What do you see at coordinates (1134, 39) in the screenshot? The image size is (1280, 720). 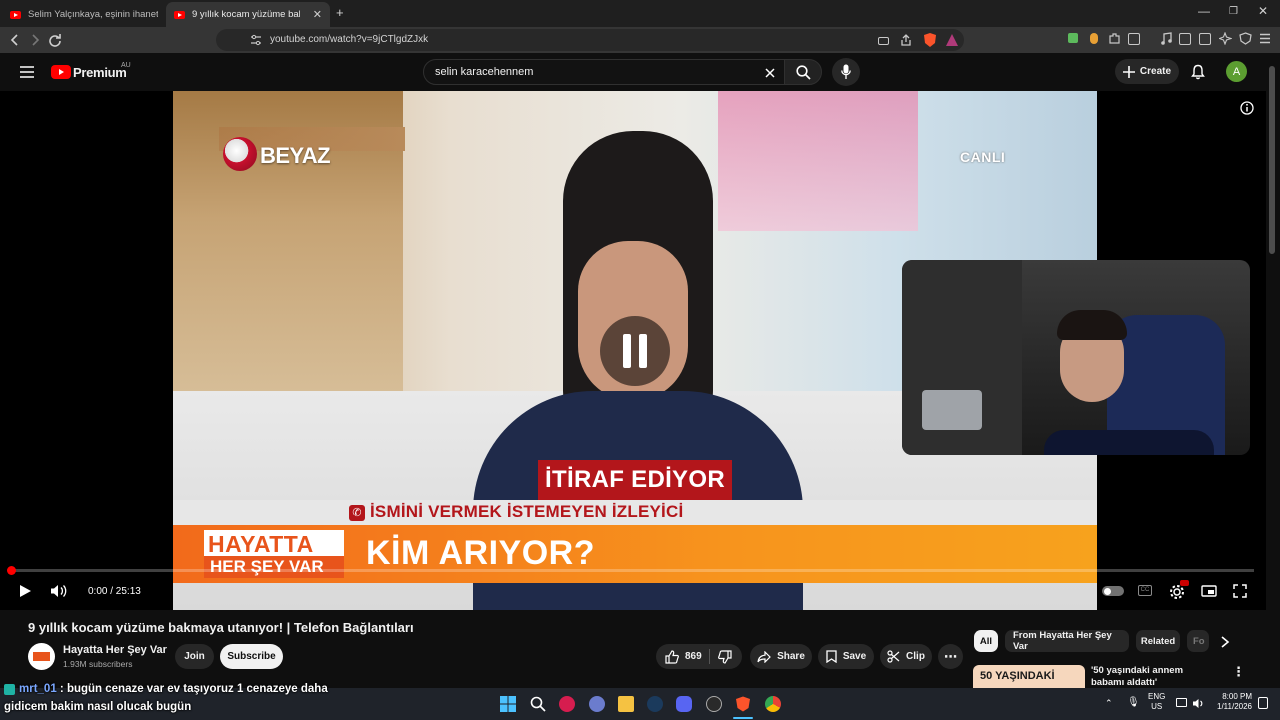 I see `screenshot-icon` at bounding box center [1134, 39].